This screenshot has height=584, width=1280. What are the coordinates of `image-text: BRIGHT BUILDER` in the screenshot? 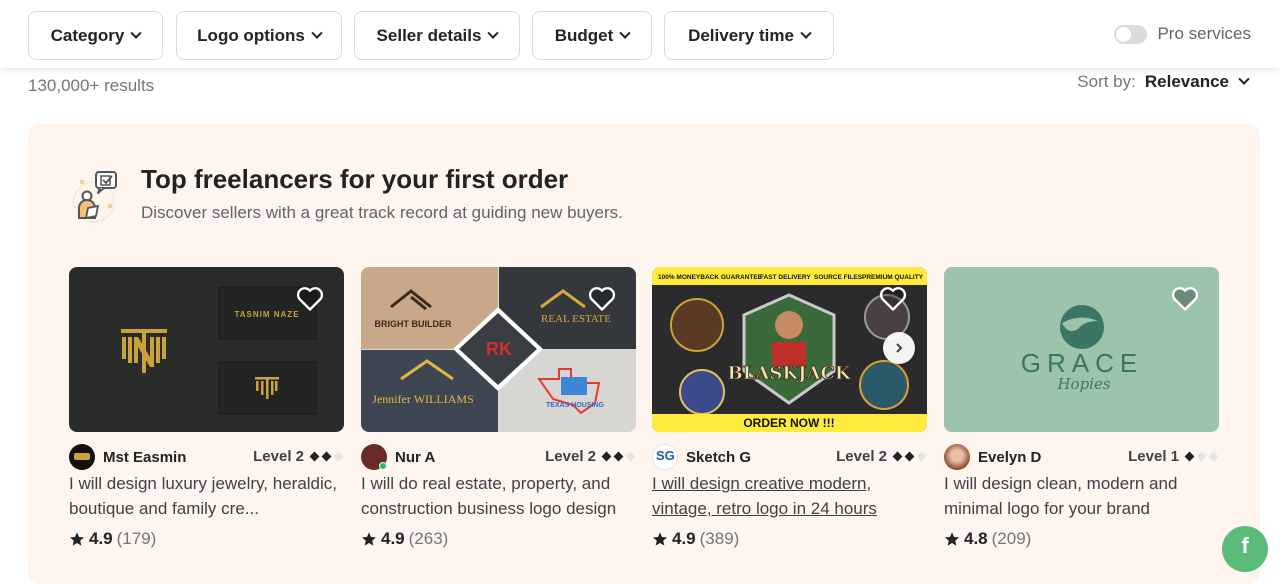 It's located at (413, 324).